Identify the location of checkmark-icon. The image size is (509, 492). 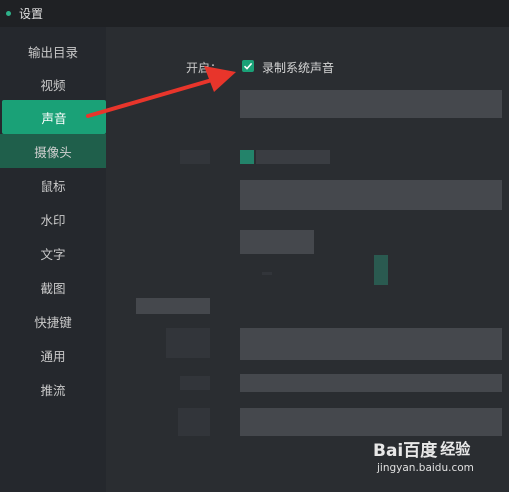
(248, 66).